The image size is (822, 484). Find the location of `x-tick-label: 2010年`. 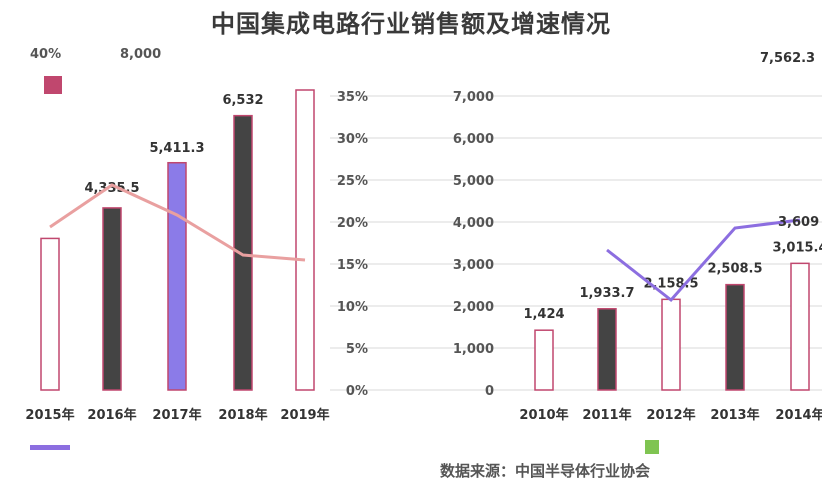

x-tick-label: 2010年 is located at coordinates (543, 415).